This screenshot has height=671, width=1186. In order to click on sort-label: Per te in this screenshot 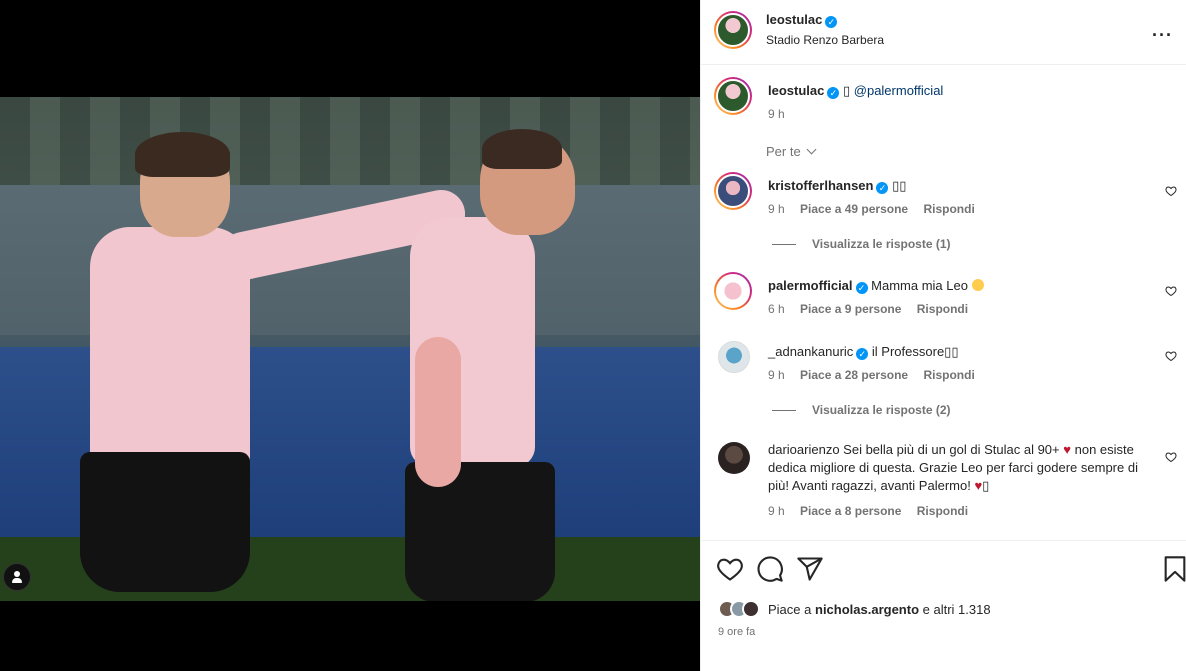, I will do `click(783, 151)`.